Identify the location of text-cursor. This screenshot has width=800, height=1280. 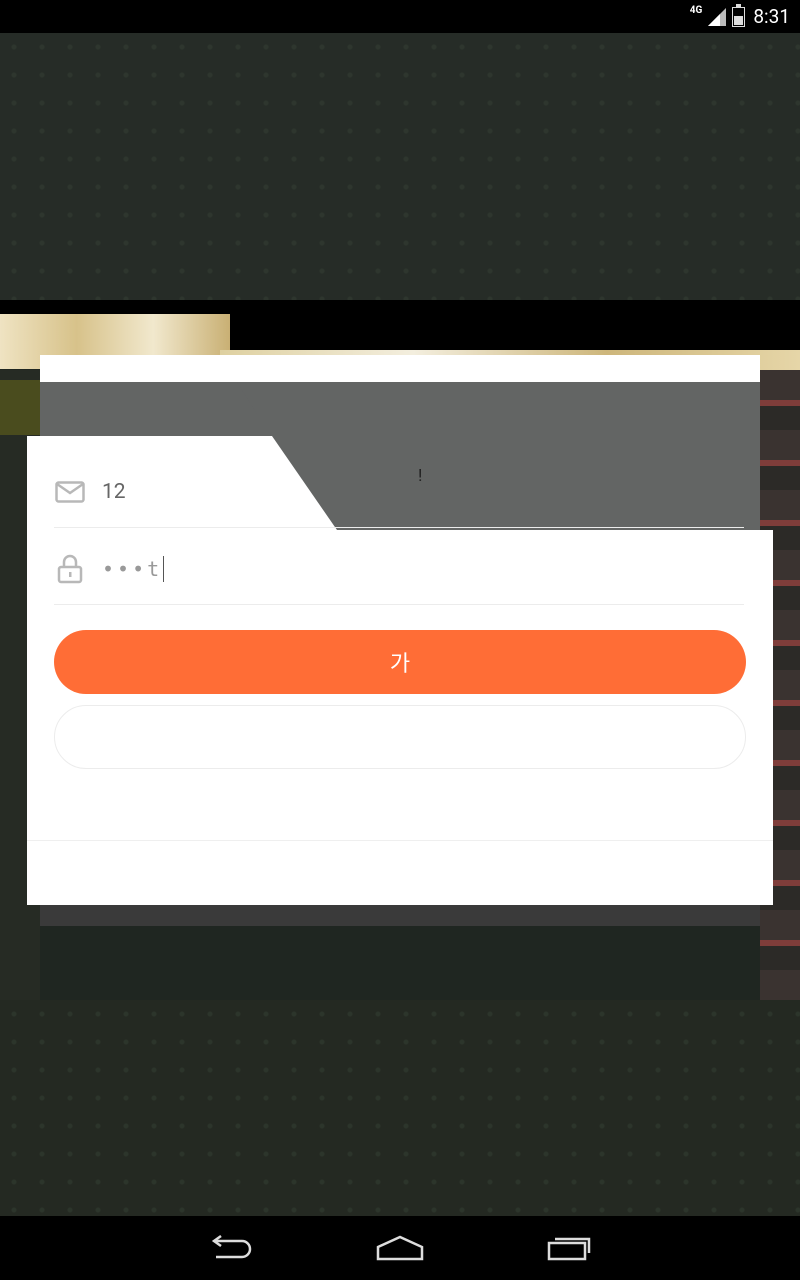
(164, 569).